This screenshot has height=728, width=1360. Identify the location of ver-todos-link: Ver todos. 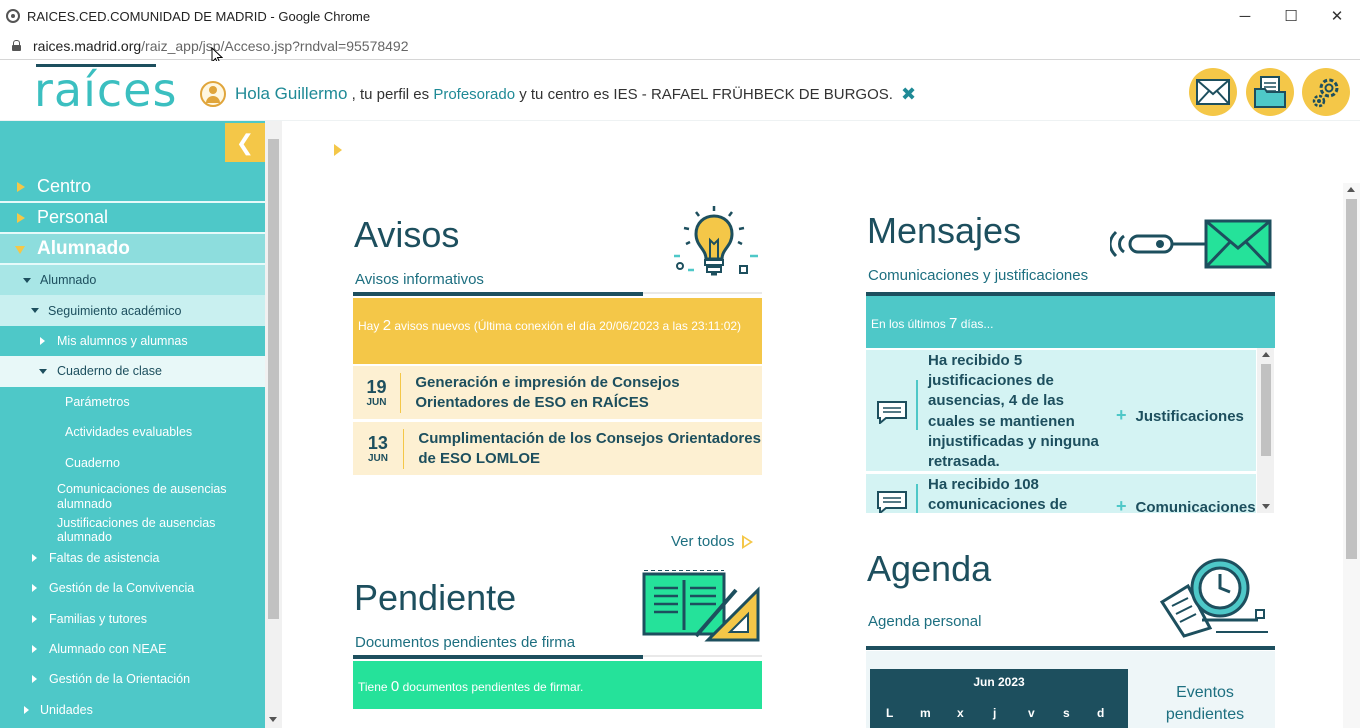
(712, 541).